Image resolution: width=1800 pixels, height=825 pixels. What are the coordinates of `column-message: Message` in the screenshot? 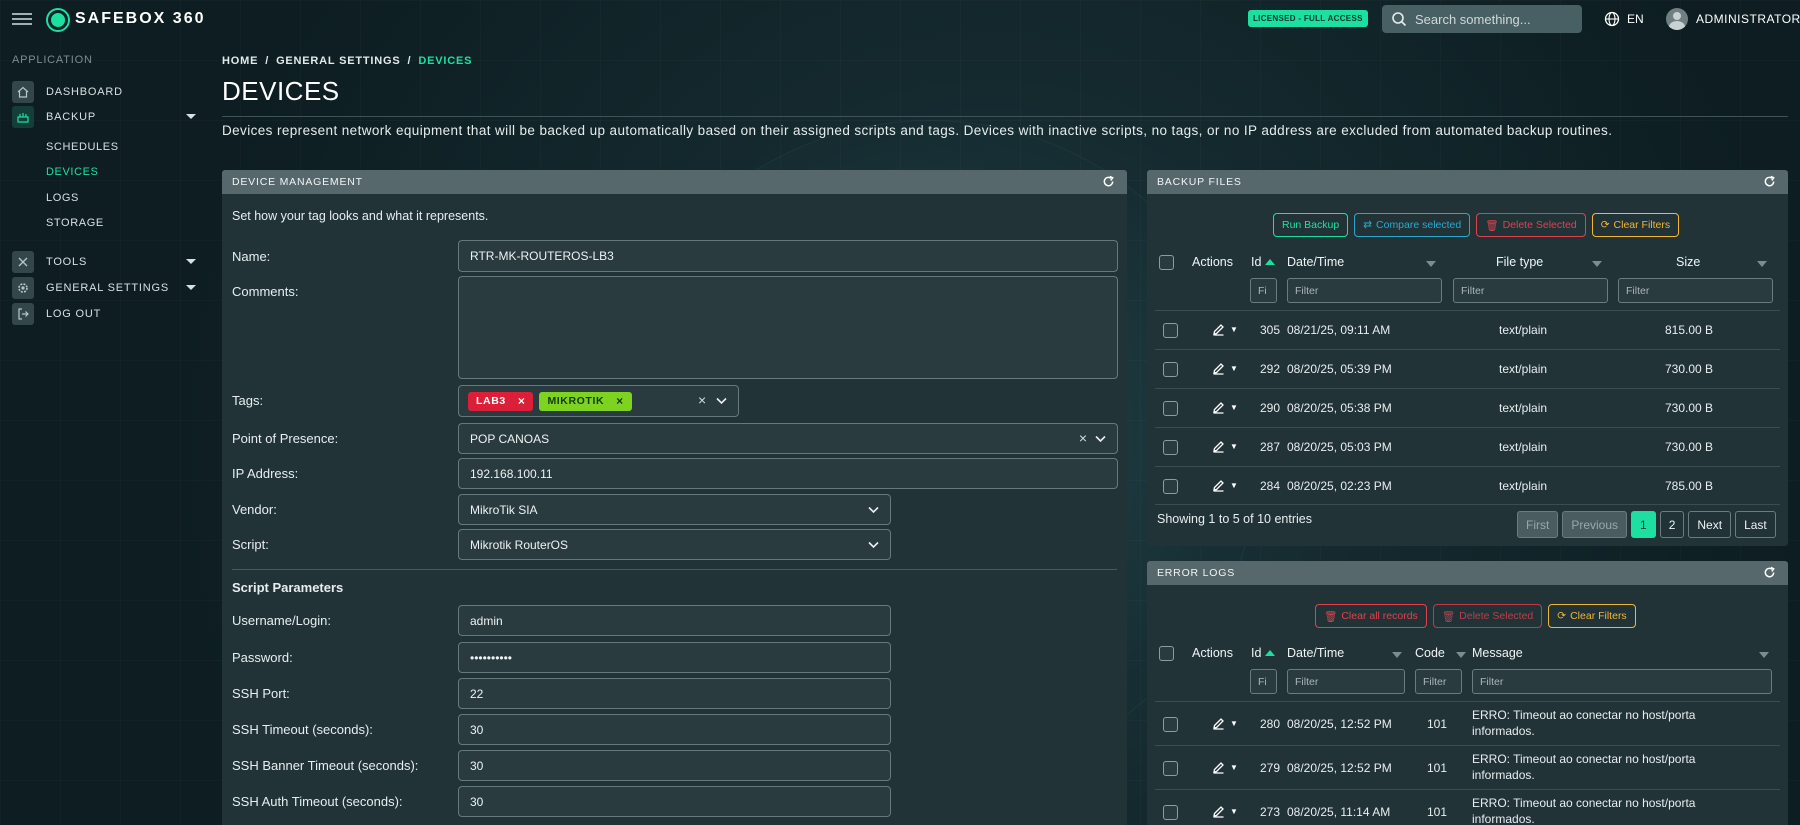 It's located at (1497, 653).